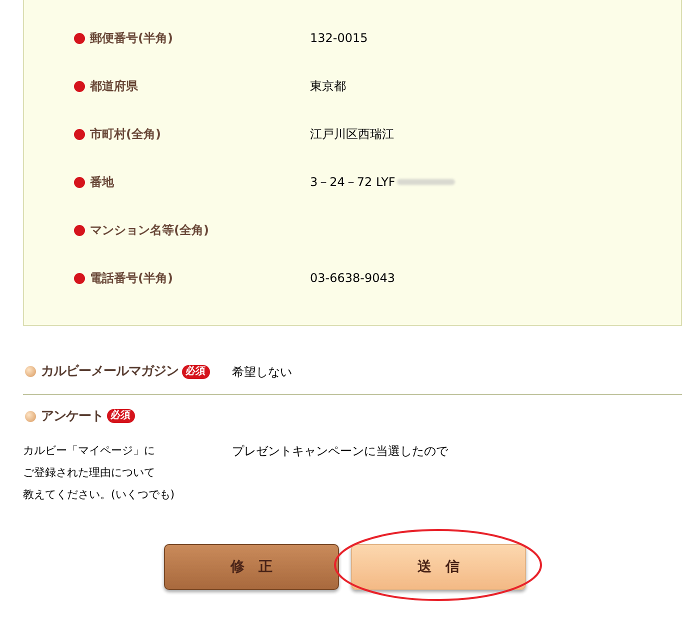 The height and width of the screenshot is (619, 699). What do you see at coordinates (89, 473) in the screenshot?
I see `question-text: ご登録された理由について` at bounding box center [89, 473].